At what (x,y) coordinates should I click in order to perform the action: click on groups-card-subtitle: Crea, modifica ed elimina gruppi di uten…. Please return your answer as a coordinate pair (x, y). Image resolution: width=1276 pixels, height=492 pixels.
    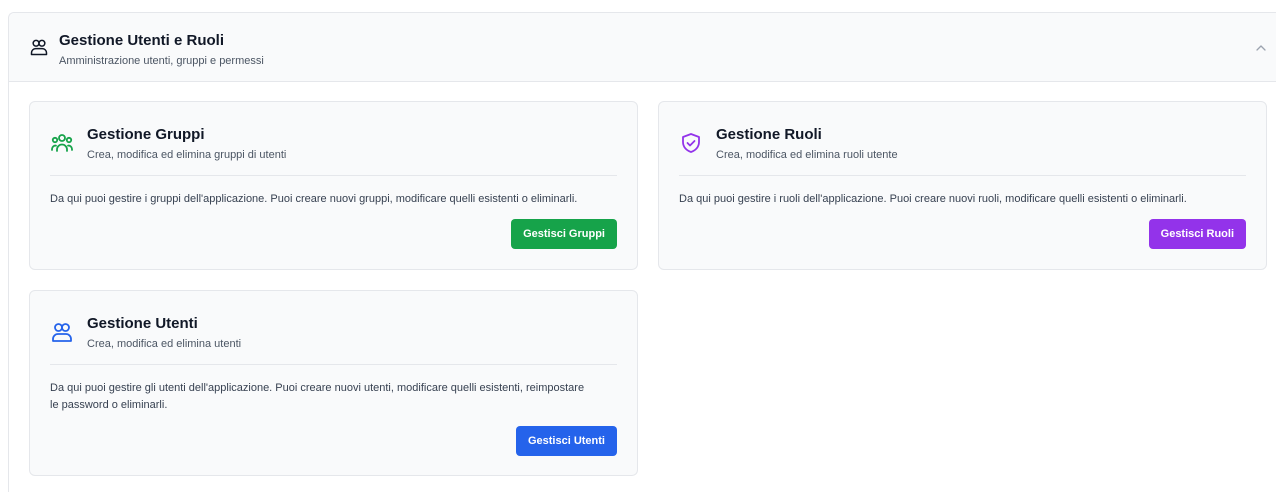
    Looking at the image, I should click on (187, 155).